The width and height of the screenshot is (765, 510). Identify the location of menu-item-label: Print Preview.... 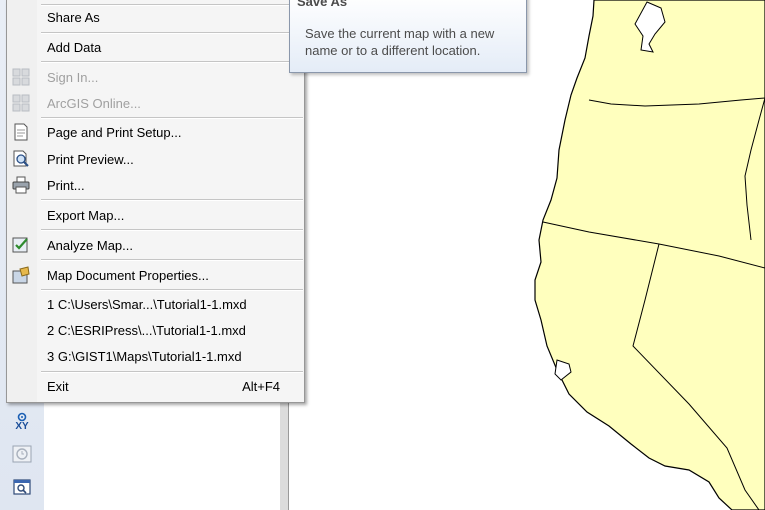
(90, 159).